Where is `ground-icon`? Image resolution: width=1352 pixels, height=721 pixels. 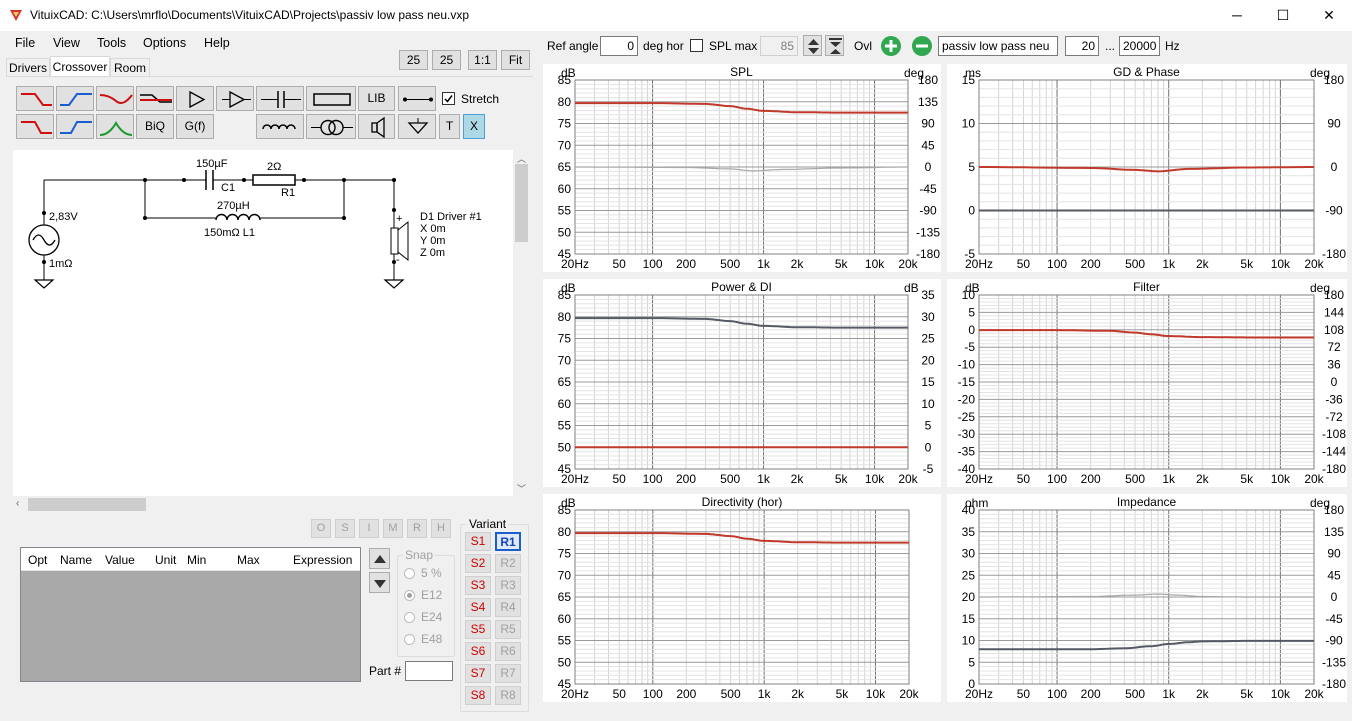
ground-icon is located at coordinates (417, 126).